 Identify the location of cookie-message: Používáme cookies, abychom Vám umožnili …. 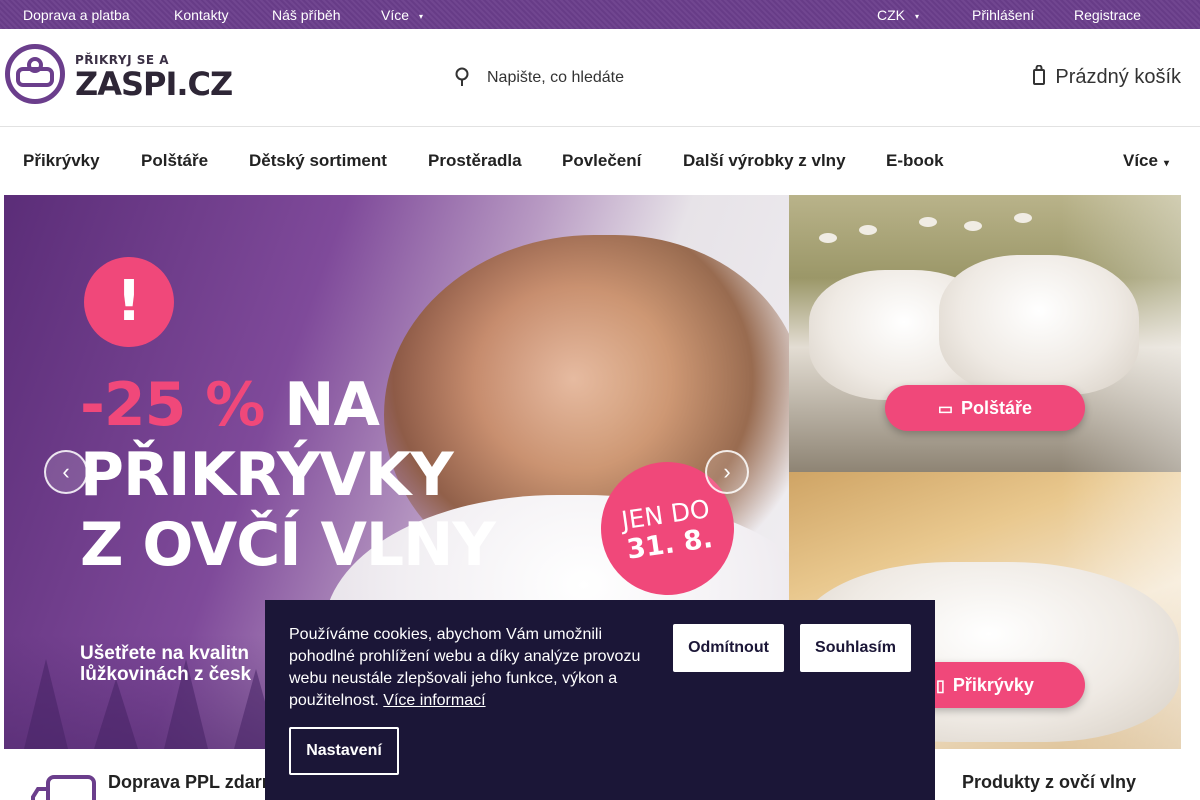
(474, 668).